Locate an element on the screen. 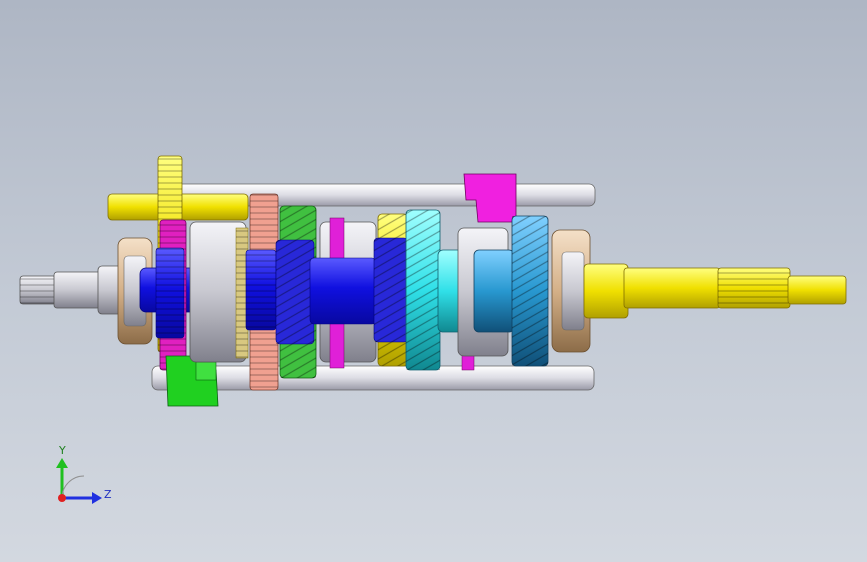 The image size is (867, 562). y-axis-arrow-icon is located at coordinates (62, 463).